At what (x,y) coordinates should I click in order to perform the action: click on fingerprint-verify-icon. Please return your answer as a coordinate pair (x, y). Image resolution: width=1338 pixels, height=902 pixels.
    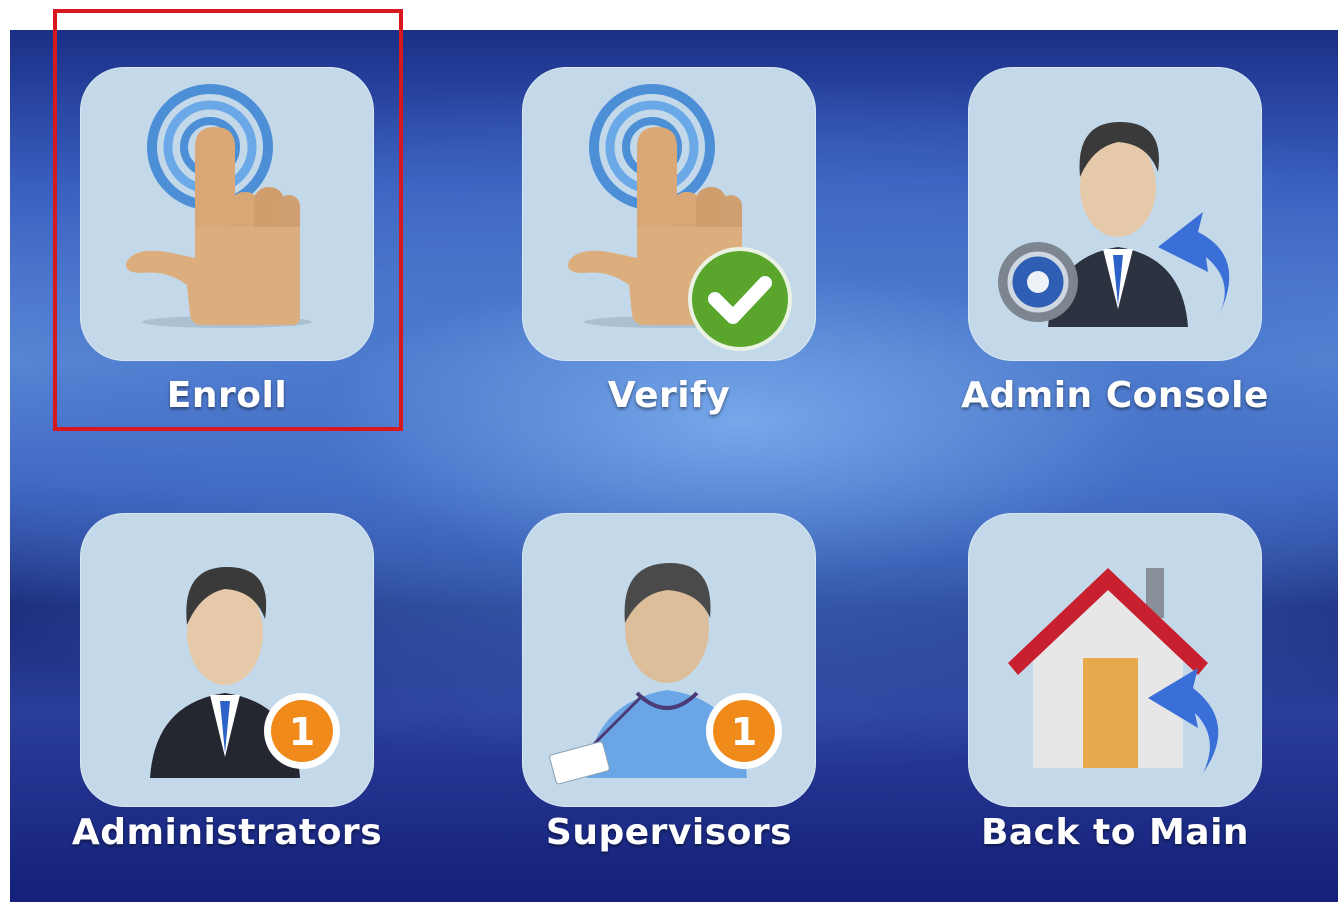
    Looking at the image, I should click on (680, 217).